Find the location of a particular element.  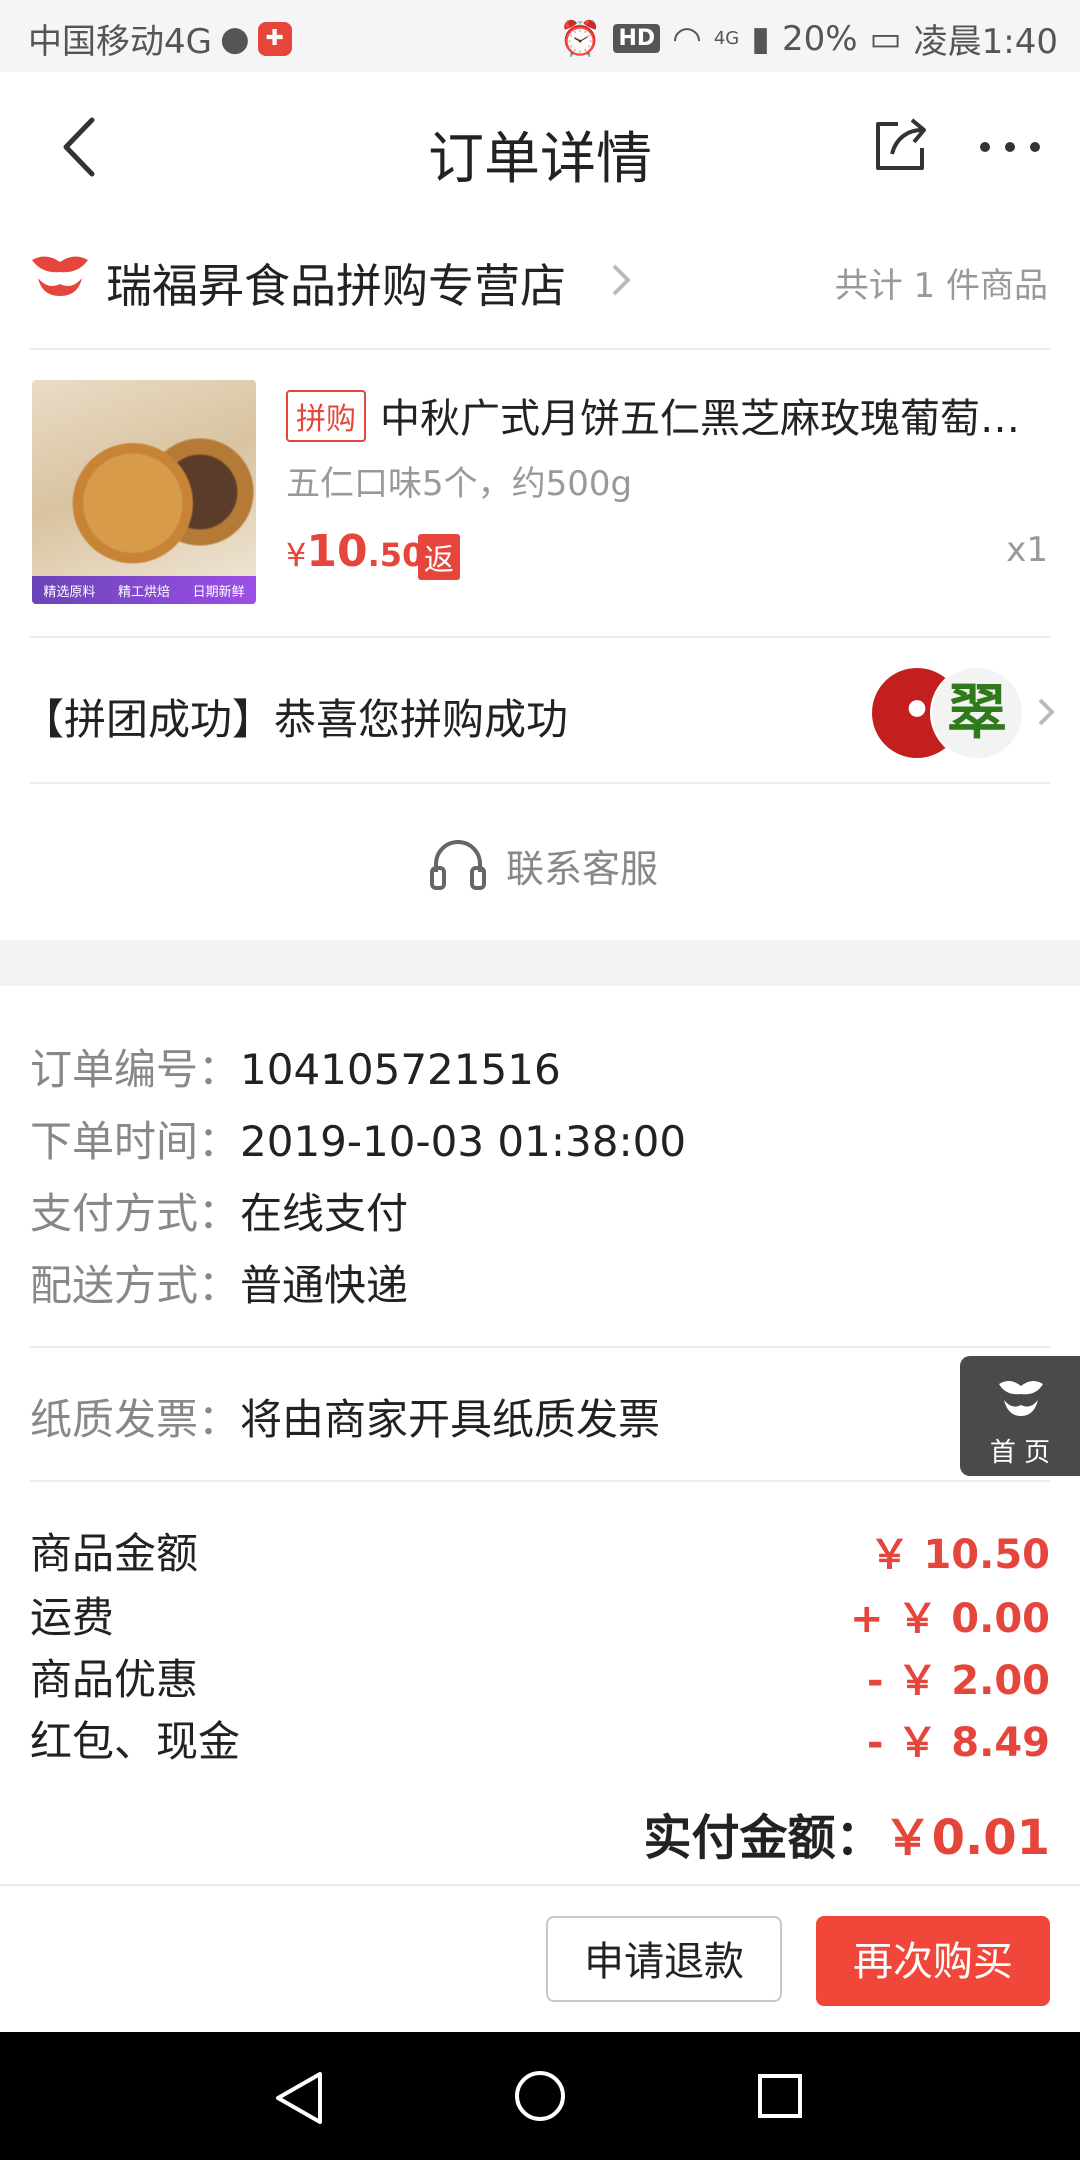

fee-value: - ￥ 8.49 is located at coordinates (958, 1743).